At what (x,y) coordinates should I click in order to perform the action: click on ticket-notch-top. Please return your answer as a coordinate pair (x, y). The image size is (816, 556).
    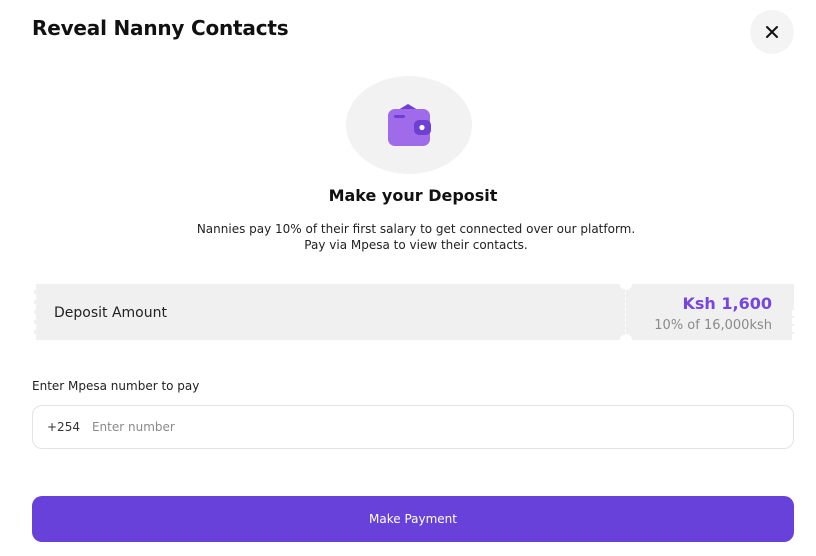
    Looking at the image, I should click on (626, 284).